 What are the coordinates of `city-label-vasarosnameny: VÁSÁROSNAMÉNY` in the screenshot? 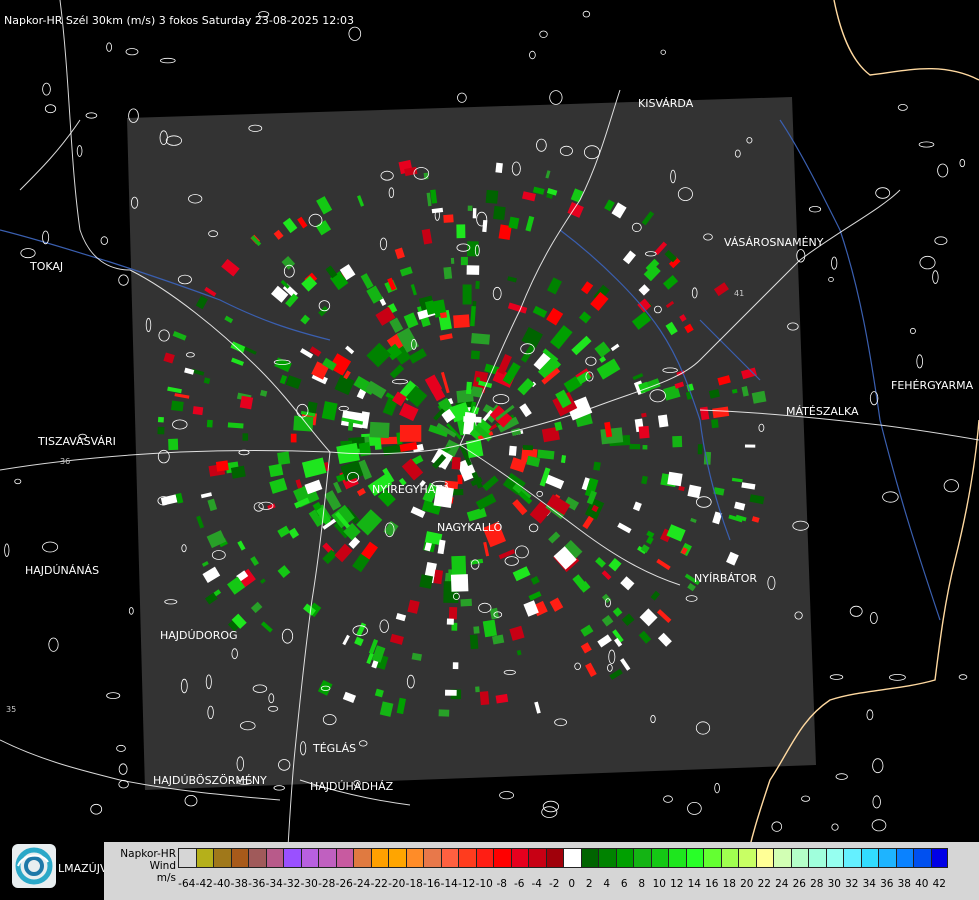 It's located at (774, 242).